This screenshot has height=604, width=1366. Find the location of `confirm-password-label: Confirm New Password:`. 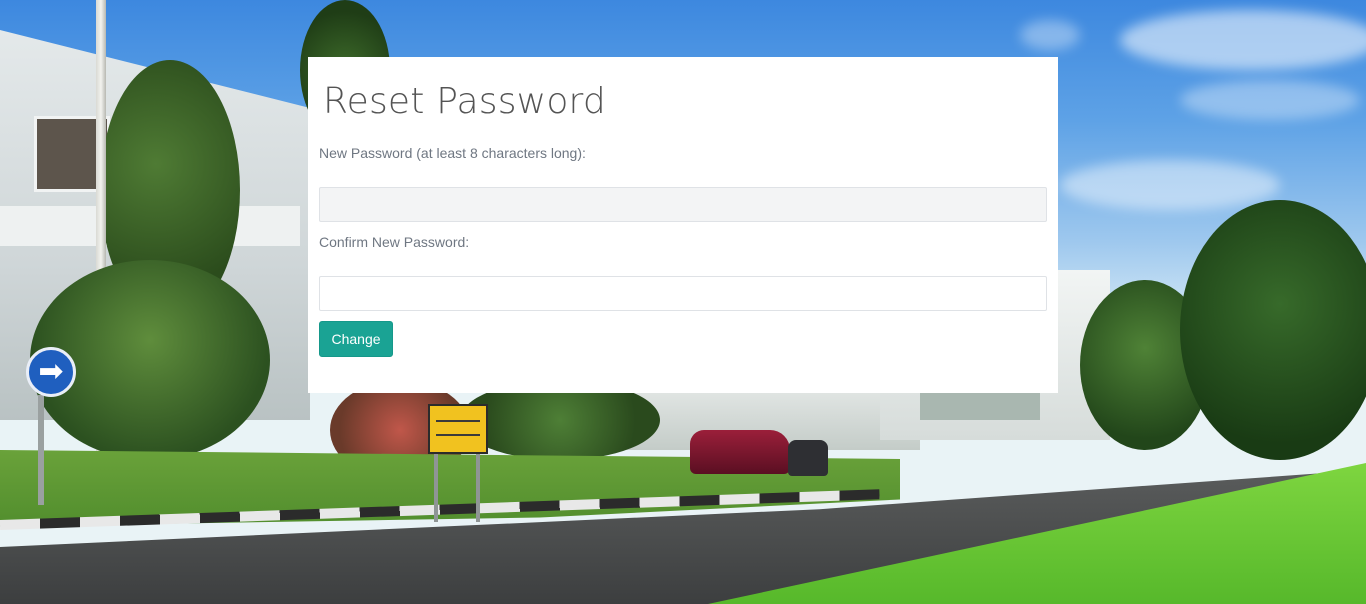

confirm-password-label: Confirm New Password: is located at coordinates (394, 242).